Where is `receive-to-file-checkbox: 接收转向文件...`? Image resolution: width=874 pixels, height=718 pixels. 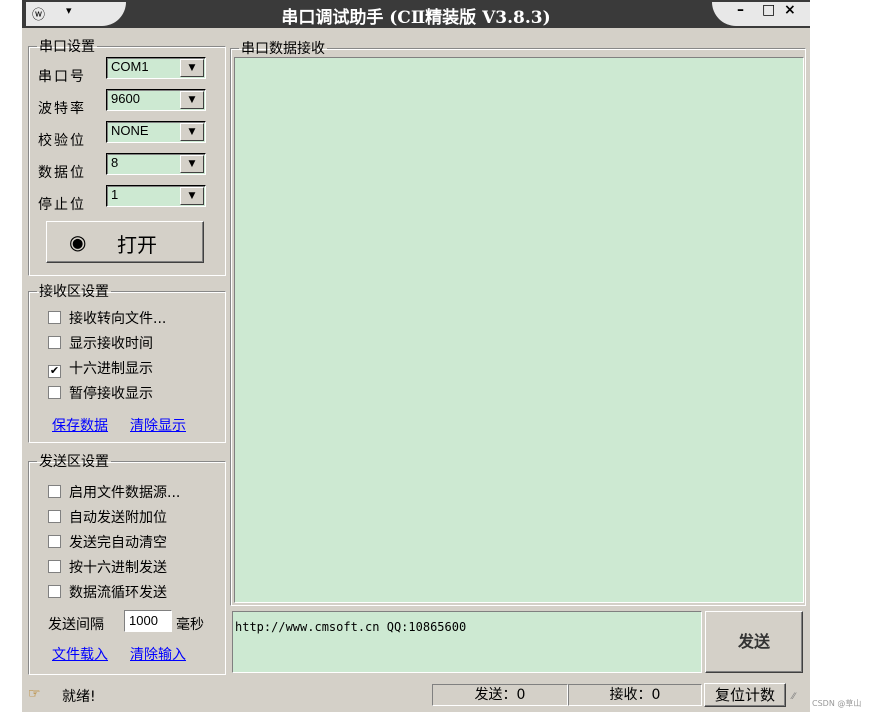 receive-to-file-checkbox: 接收转向文件... is located at coordinates (107, 318).